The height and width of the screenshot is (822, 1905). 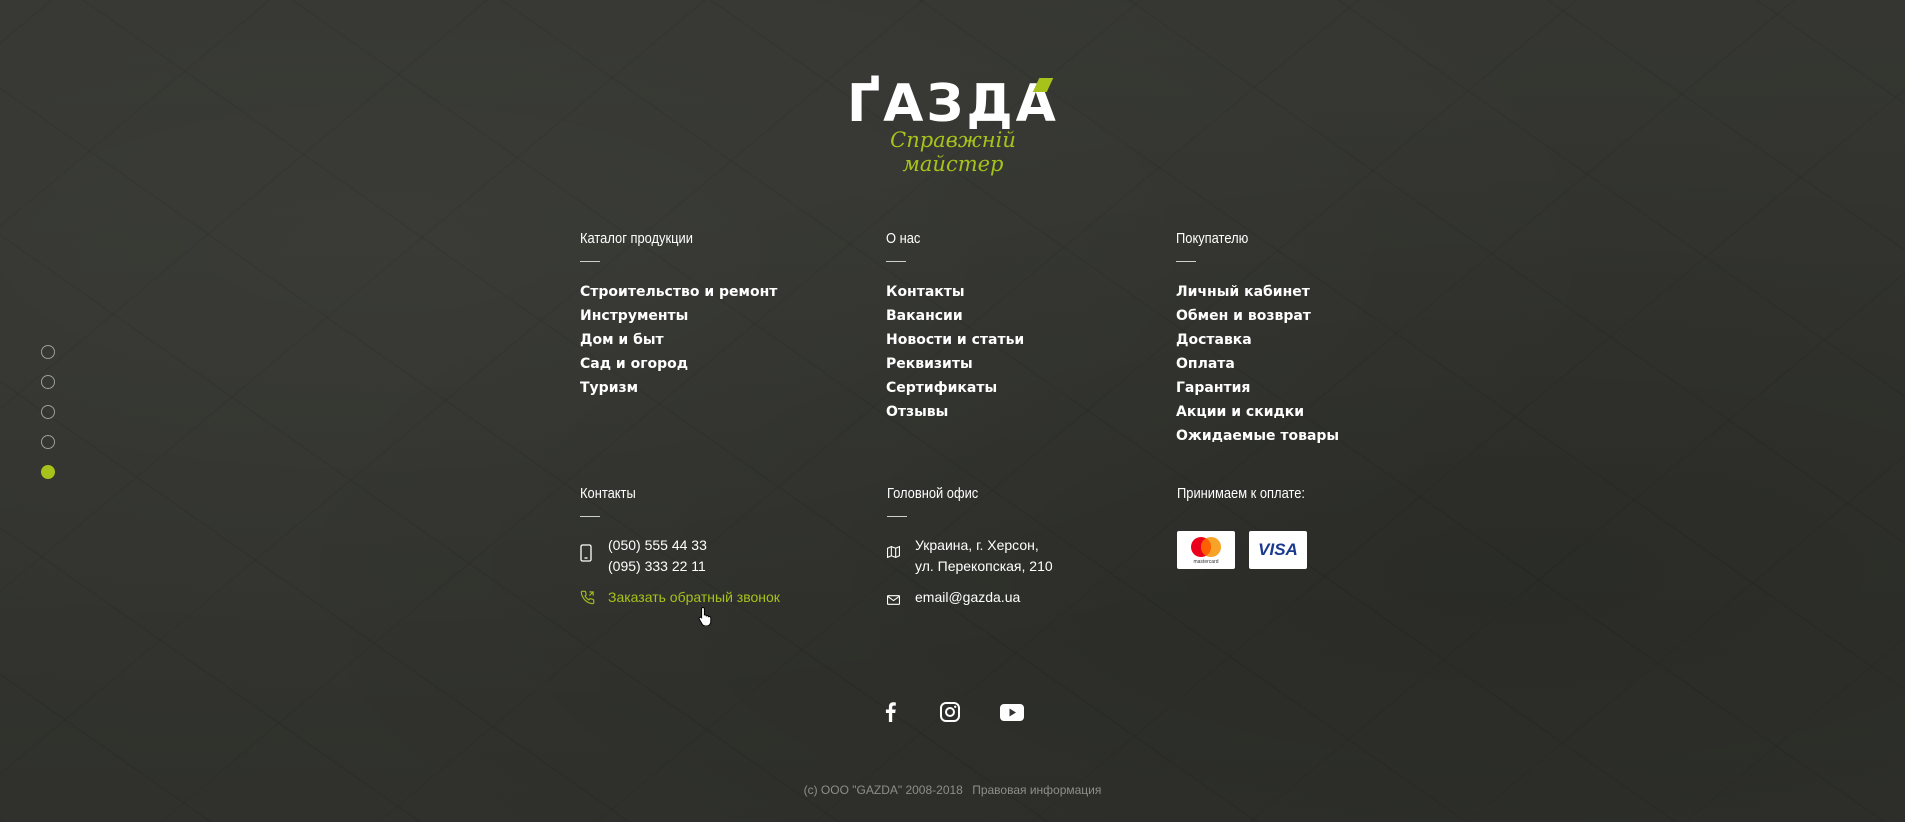 What do you see at coordinates (1241, 493) in the screenshot?
I see `payment-title: Принимаем к оплате:` at bounding box center [1241, 493].